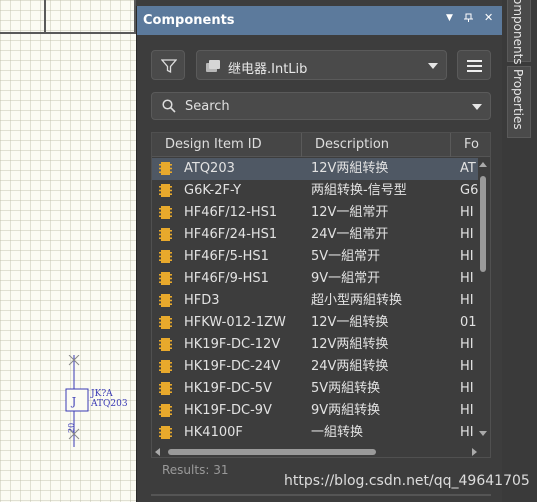 This screenshot has height=502, width=537. I want to click on cell-design-item-id: HK19F-DC-12V, so click(232, 344).